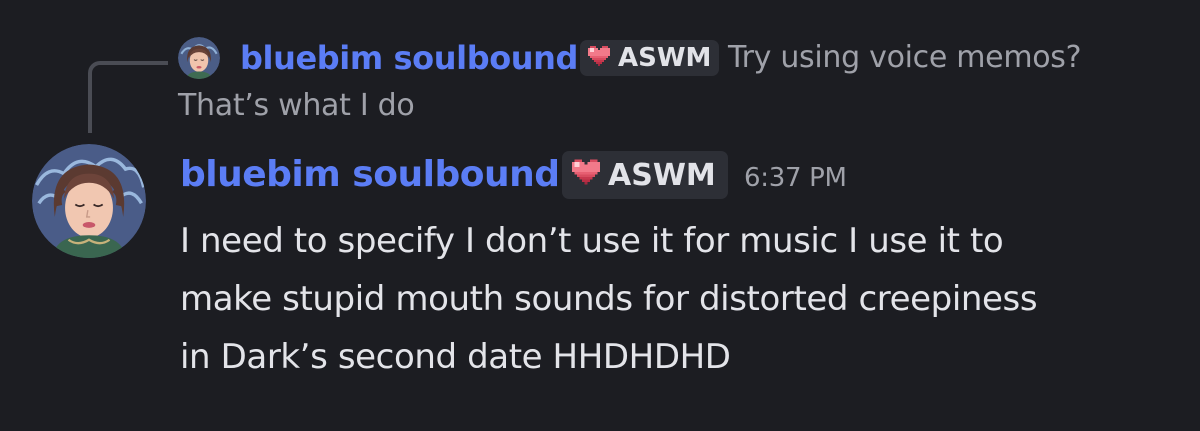 This screenshot has height=431, width=1200. What do you see at coordinates (409, 58) in the screenshot?
I see `reply-username: bluebim soulbound` at bounding box center [409, 58].